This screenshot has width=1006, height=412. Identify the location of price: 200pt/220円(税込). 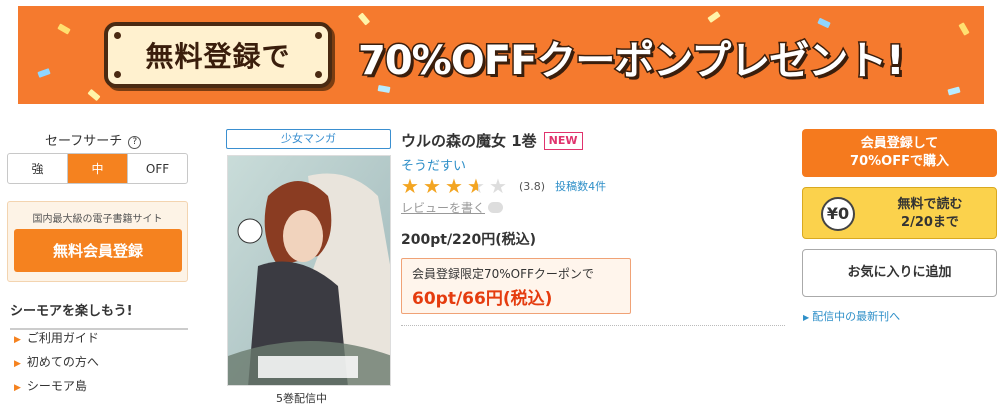
(469, 240).